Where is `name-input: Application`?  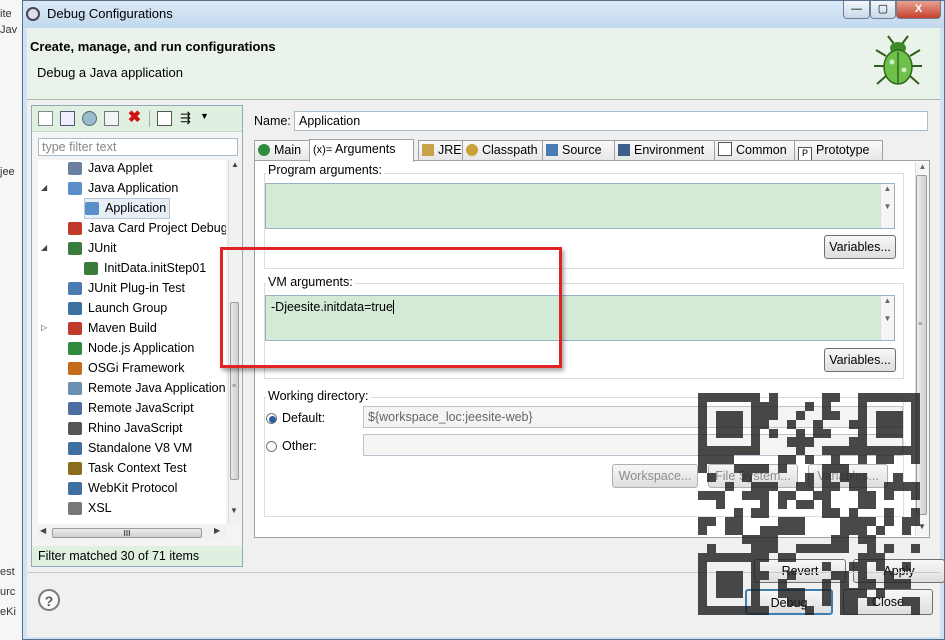
name-input: Application is located at coordinates (611, 121).